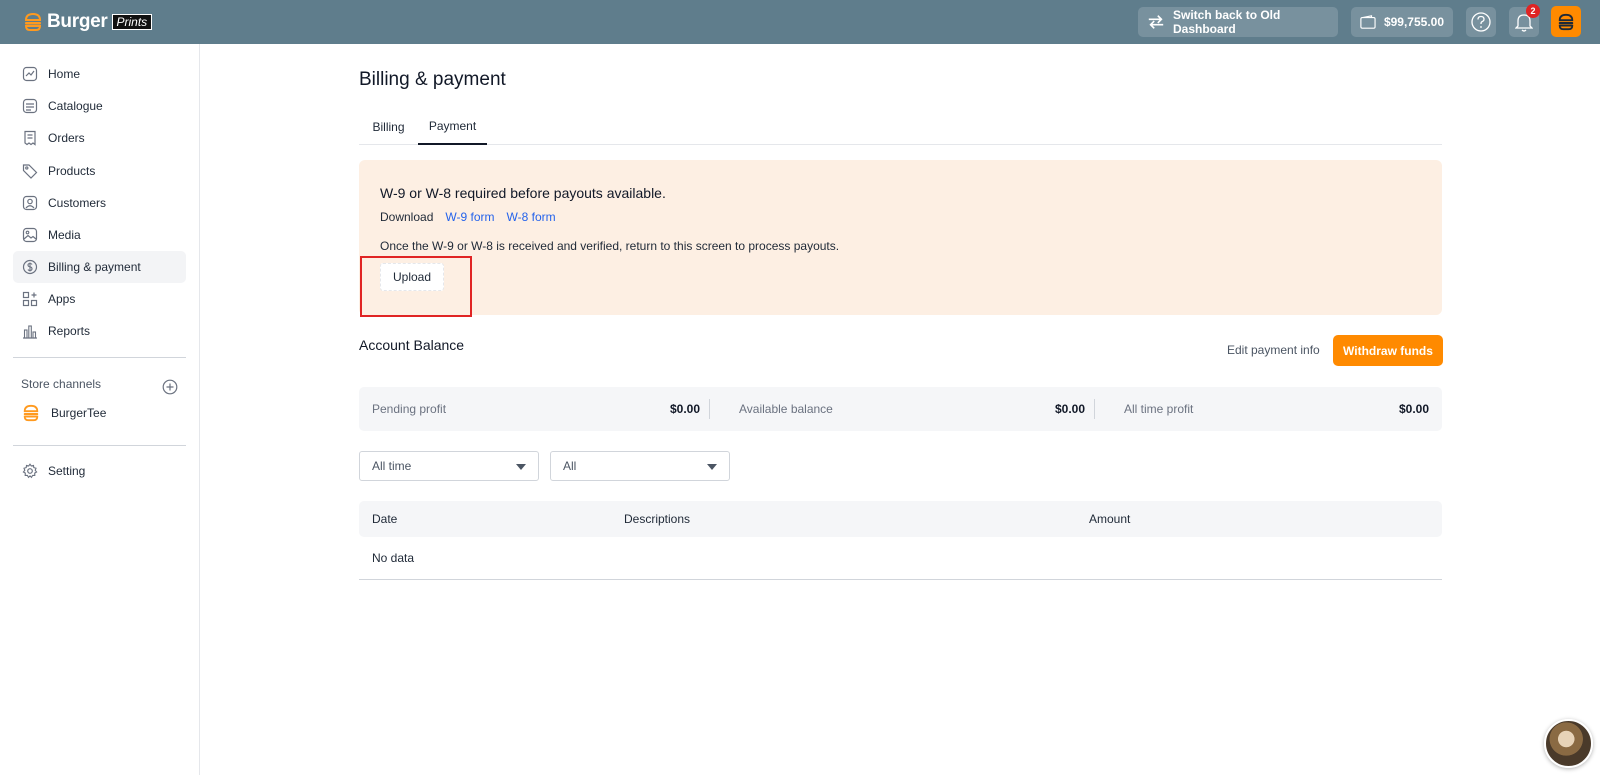  What do you see at coordinates (570, 466) in the screenshot?
I see `type-select-value: All` at bounding box center [570, 466].